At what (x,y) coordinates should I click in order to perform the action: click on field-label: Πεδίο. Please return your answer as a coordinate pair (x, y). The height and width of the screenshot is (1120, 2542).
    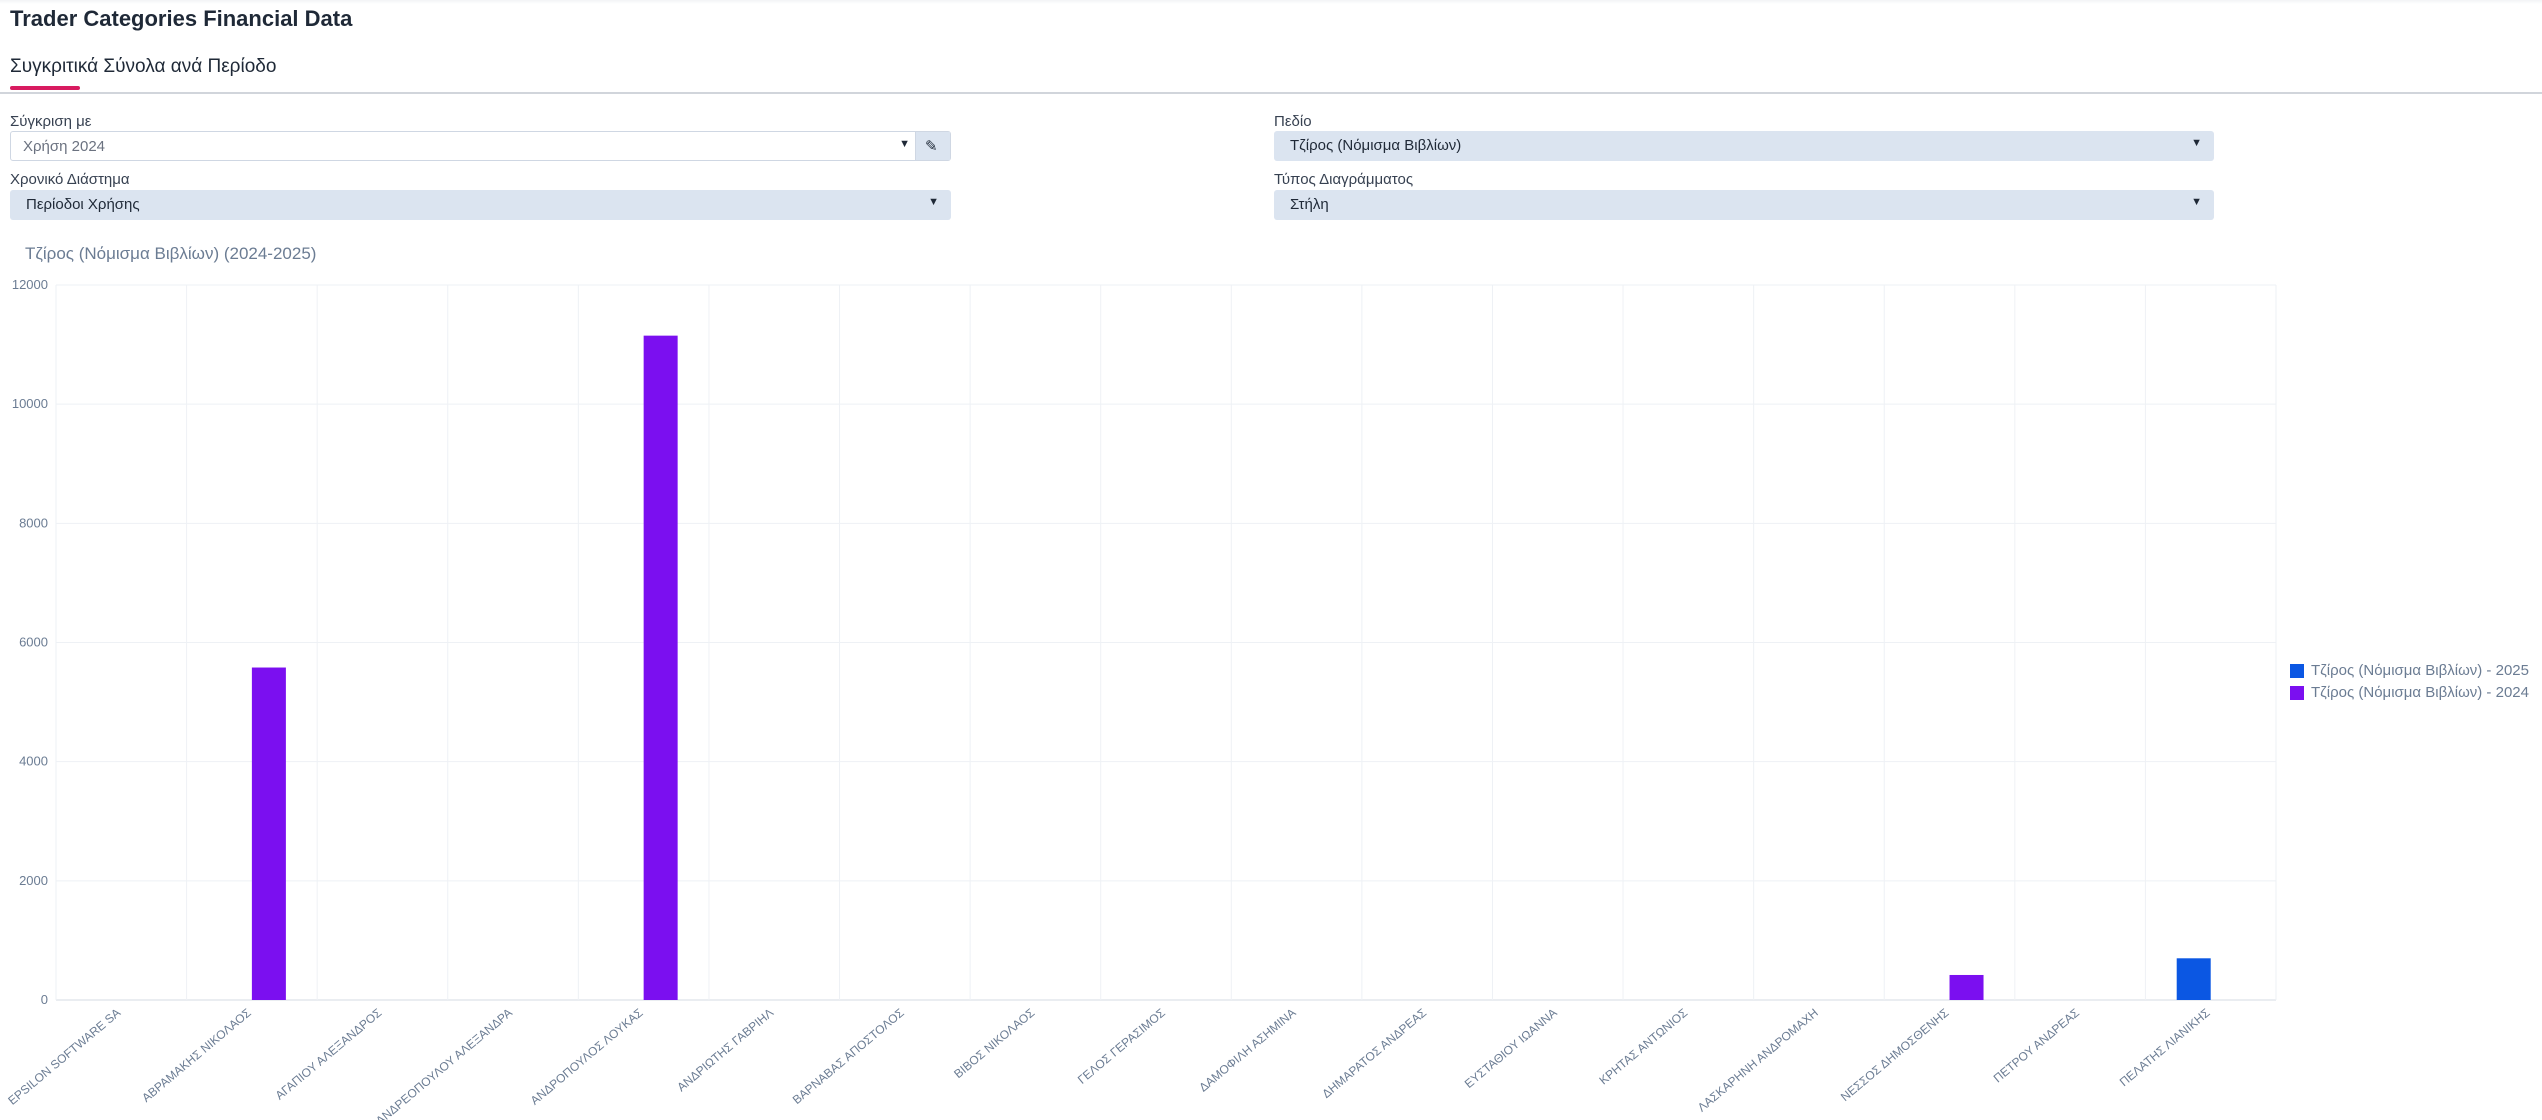
    Looking at the image, I should click on (1293, 121).